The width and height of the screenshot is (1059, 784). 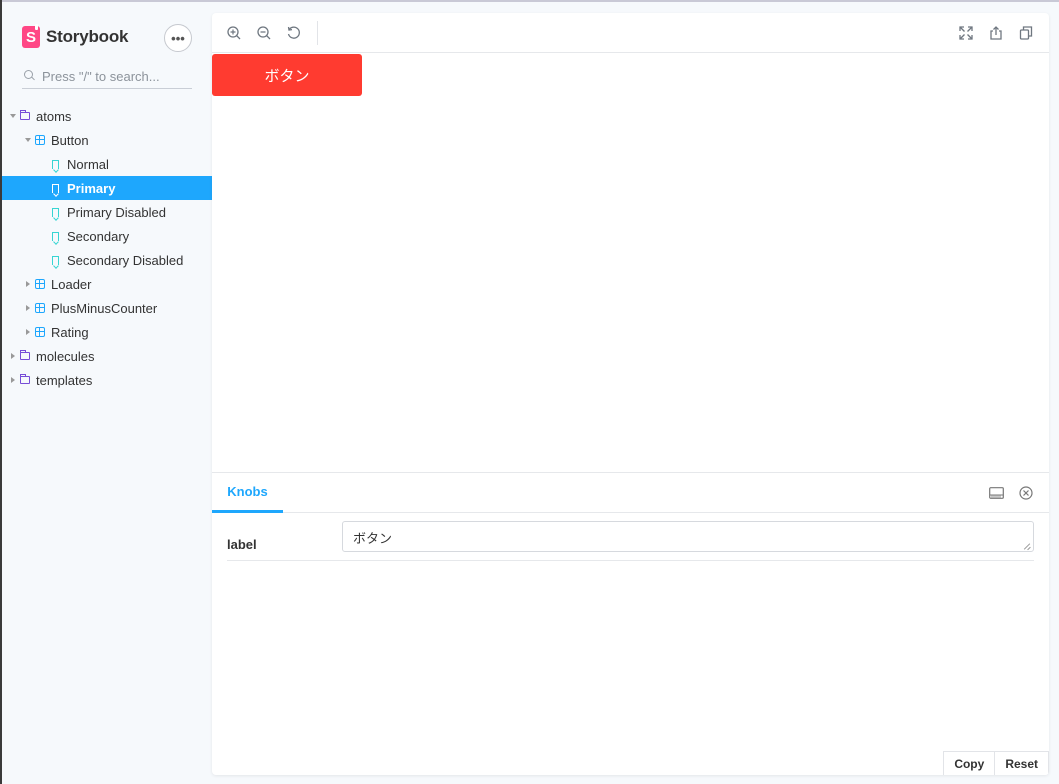 What do you see at coordinates (1026, 493) in the screenshot?
I see `close-panel-icon` at bounding box center [1026, 493].